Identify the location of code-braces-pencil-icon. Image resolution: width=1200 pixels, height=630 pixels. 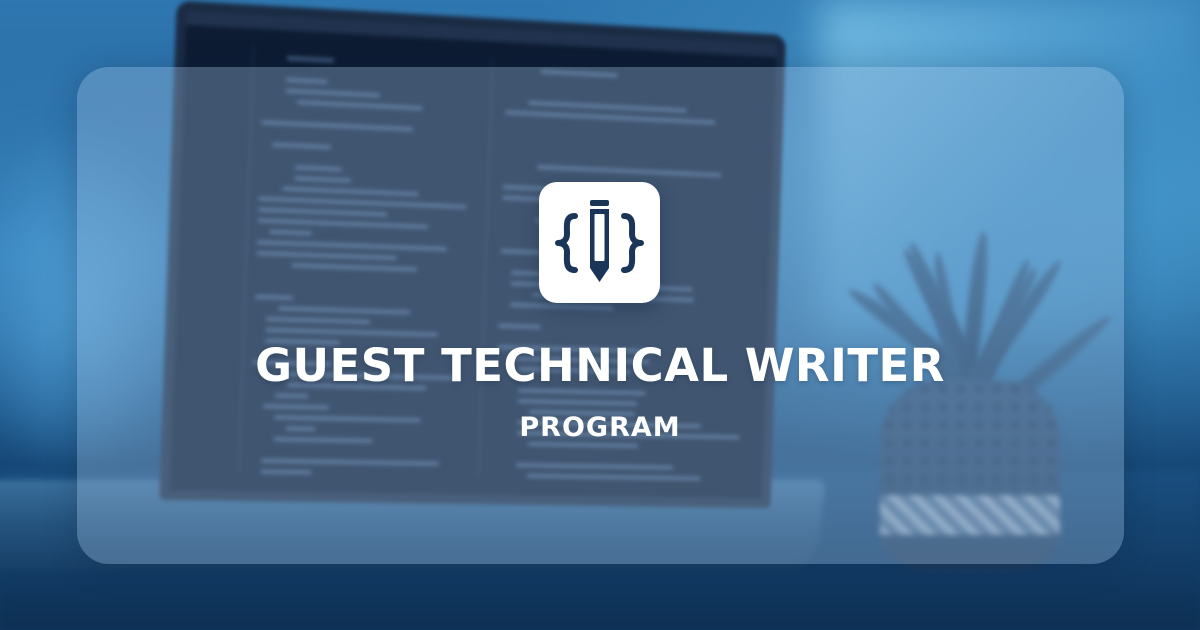
(599, 241).